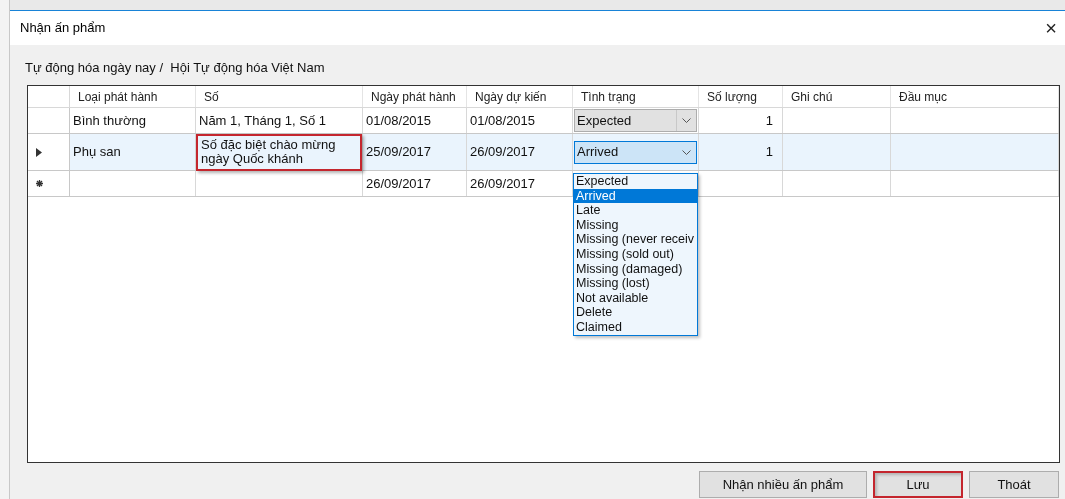 The height and width of the screenshot is (499, 1065). I want to click on table-cell: Số đặc biệt chào mừng ngày Quốc khánh, so click(279, 152).